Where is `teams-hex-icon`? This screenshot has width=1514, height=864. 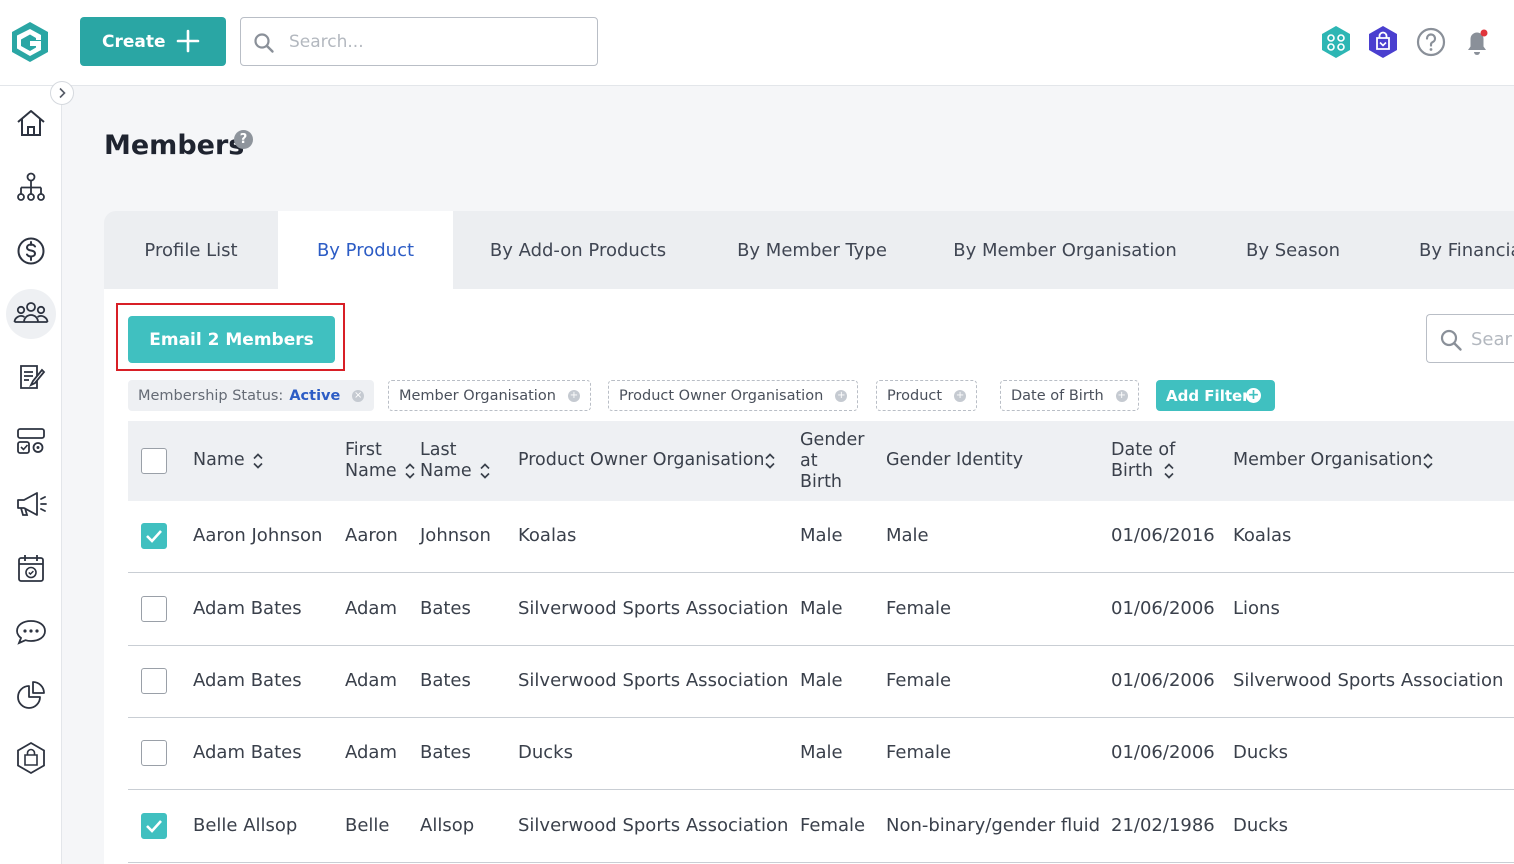
teams-hex-icon is located at coordinates (1336, 42).